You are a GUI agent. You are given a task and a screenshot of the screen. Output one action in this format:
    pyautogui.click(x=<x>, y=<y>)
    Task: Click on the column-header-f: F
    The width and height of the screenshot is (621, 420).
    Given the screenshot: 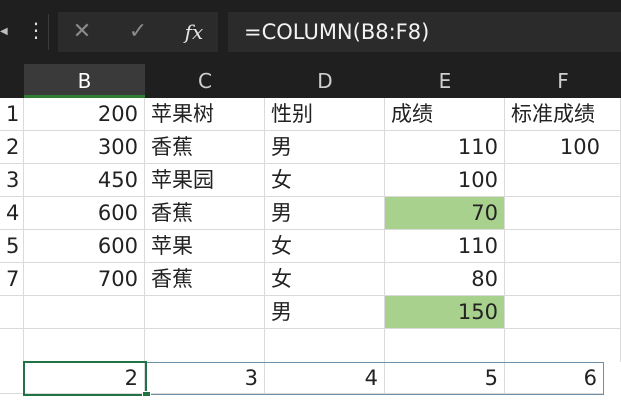 What is the action you would take?
    pyautogui.click(x=563, y=81)
    